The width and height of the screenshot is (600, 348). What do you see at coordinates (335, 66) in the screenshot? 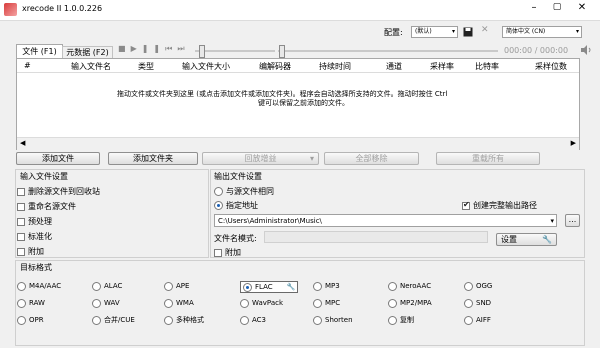
I see `column-header-duration: 持续时间` at bounding box center [335, 66].